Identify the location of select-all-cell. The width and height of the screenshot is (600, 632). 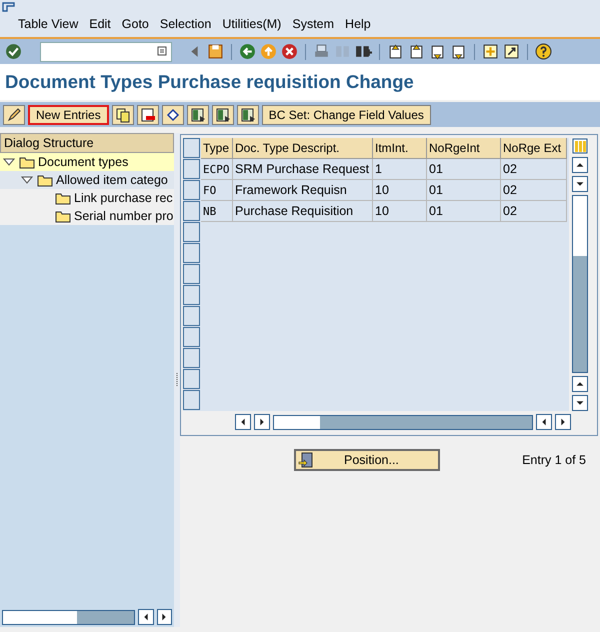
(191, 148).